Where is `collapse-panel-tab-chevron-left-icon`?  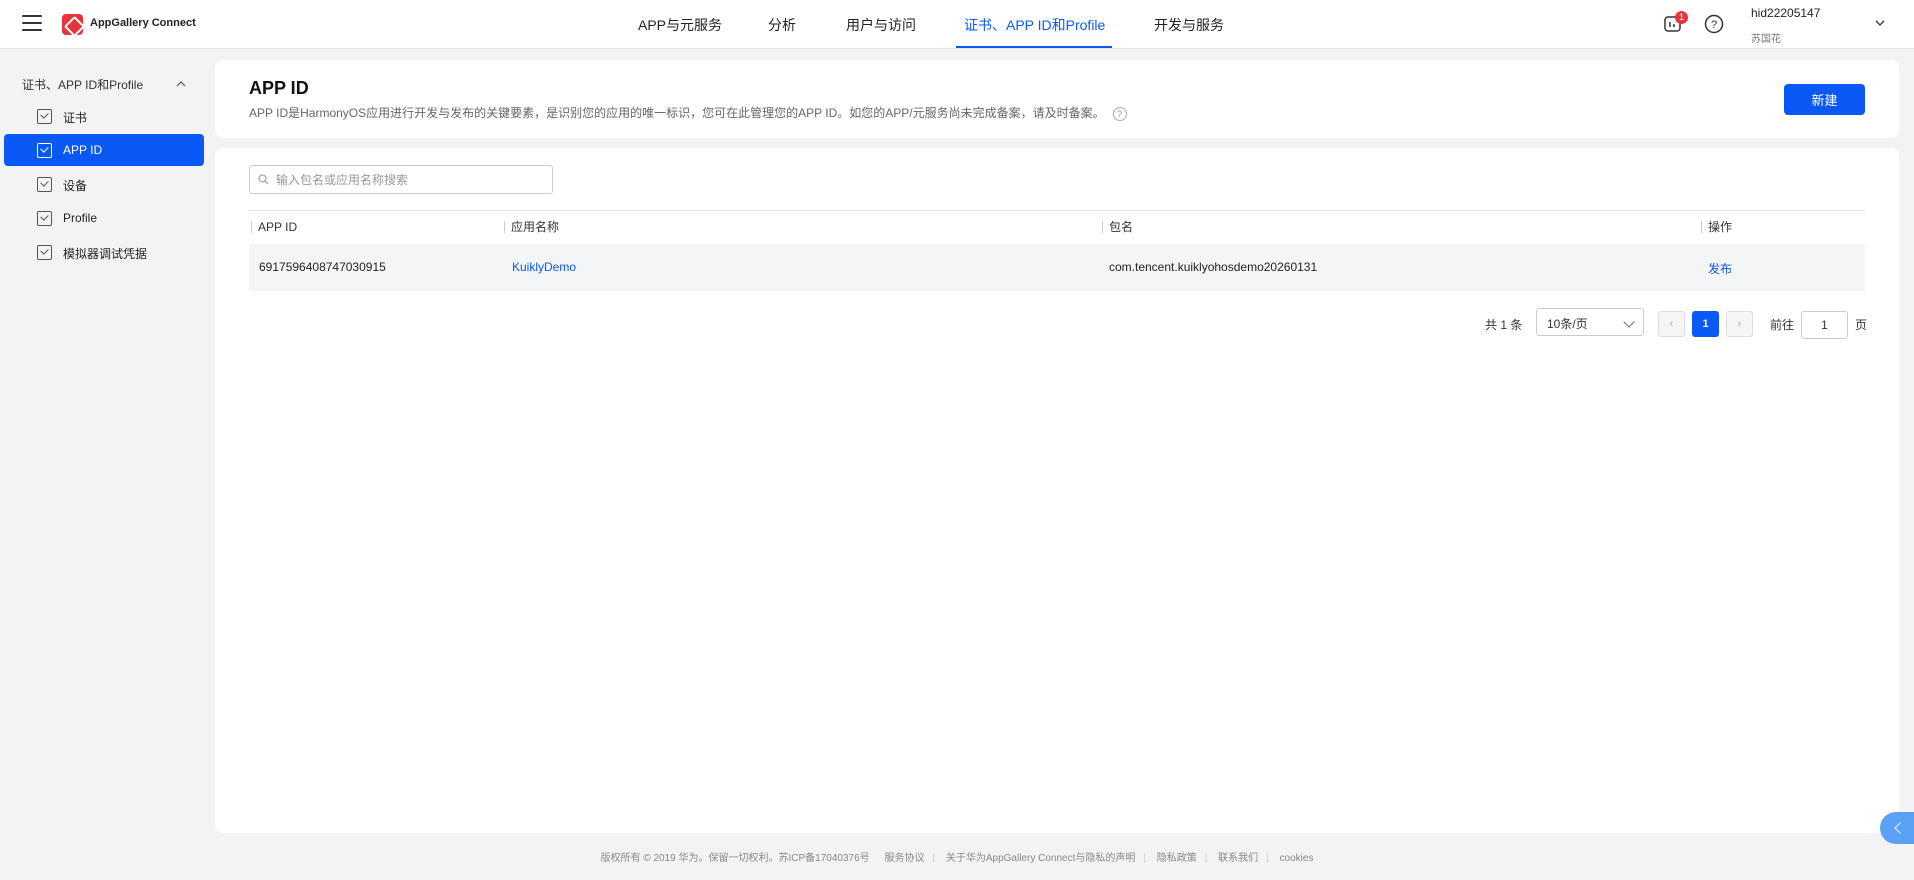
collapse-panel-tab-chevron-left-icon is located at coordinates (1897, 828).